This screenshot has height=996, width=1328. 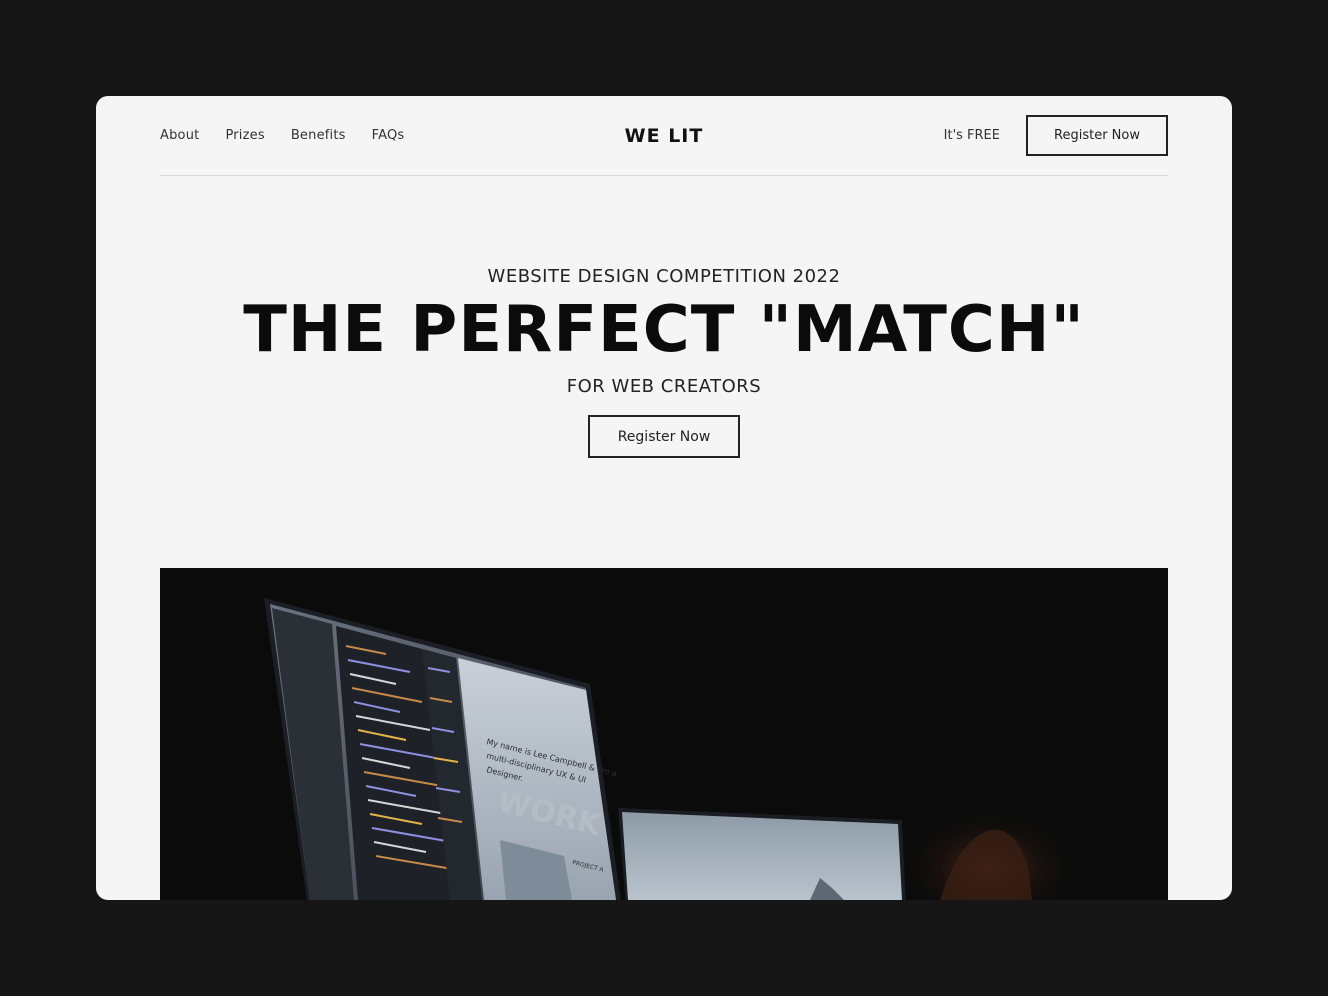 What do you see at coordinates (282, 135) in the screenshot?
I see `nav-links: About Prizes Benefits FAQs` at bounding box center [282, 135].